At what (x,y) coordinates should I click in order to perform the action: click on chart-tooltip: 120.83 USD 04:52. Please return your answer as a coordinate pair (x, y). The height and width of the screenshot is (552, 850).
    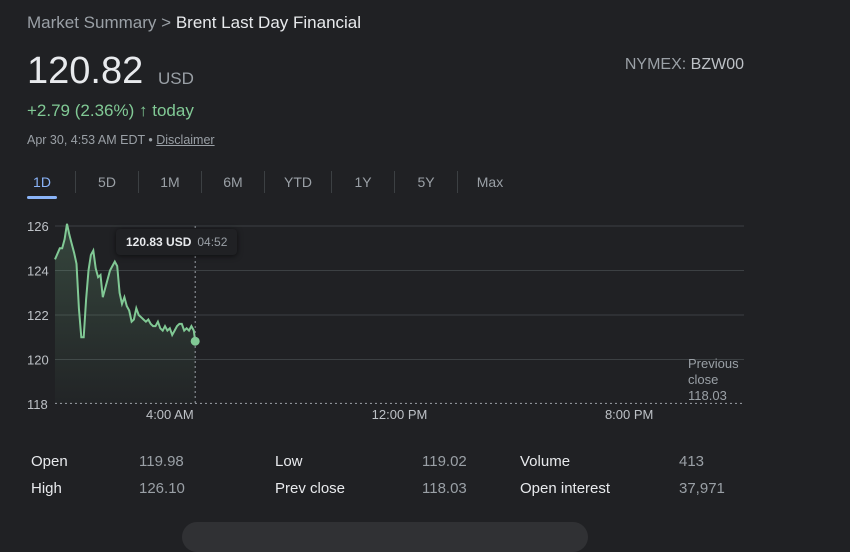
    Looking at the image, I should click on (177, 242).